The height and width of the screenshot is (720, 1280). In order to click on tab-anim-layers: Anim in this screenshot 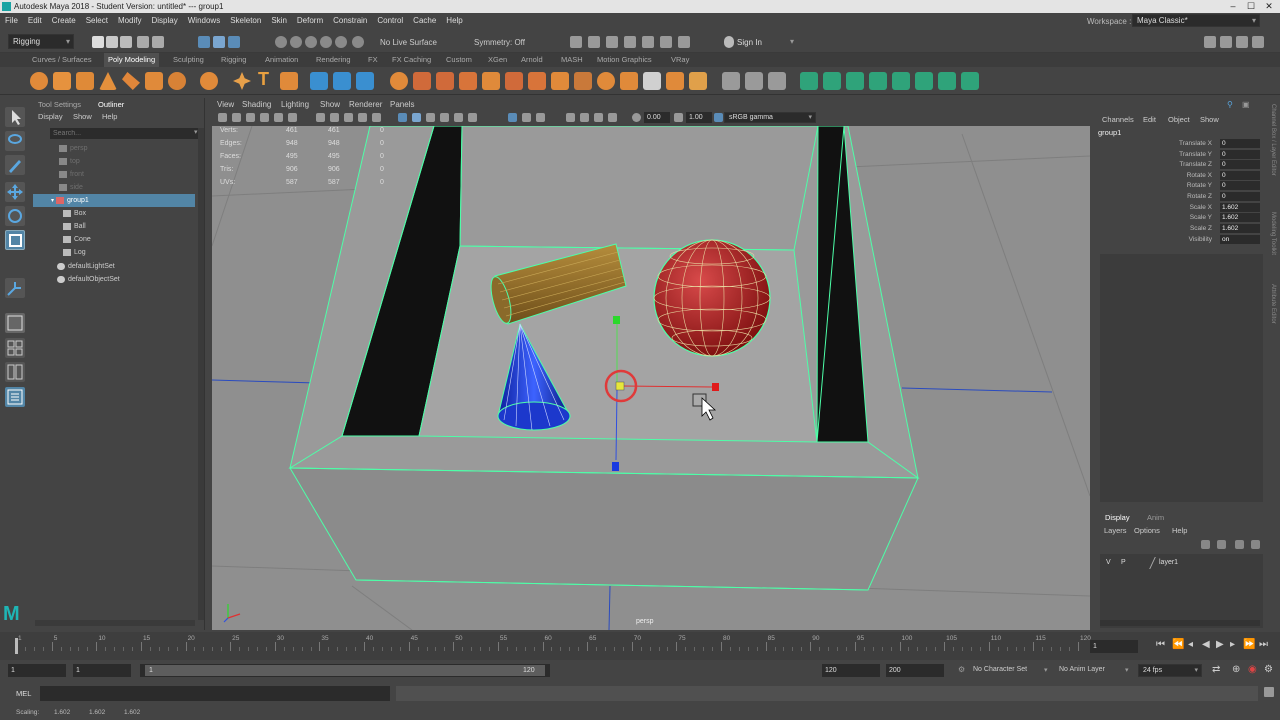, I will do `click(1155, 517)`.